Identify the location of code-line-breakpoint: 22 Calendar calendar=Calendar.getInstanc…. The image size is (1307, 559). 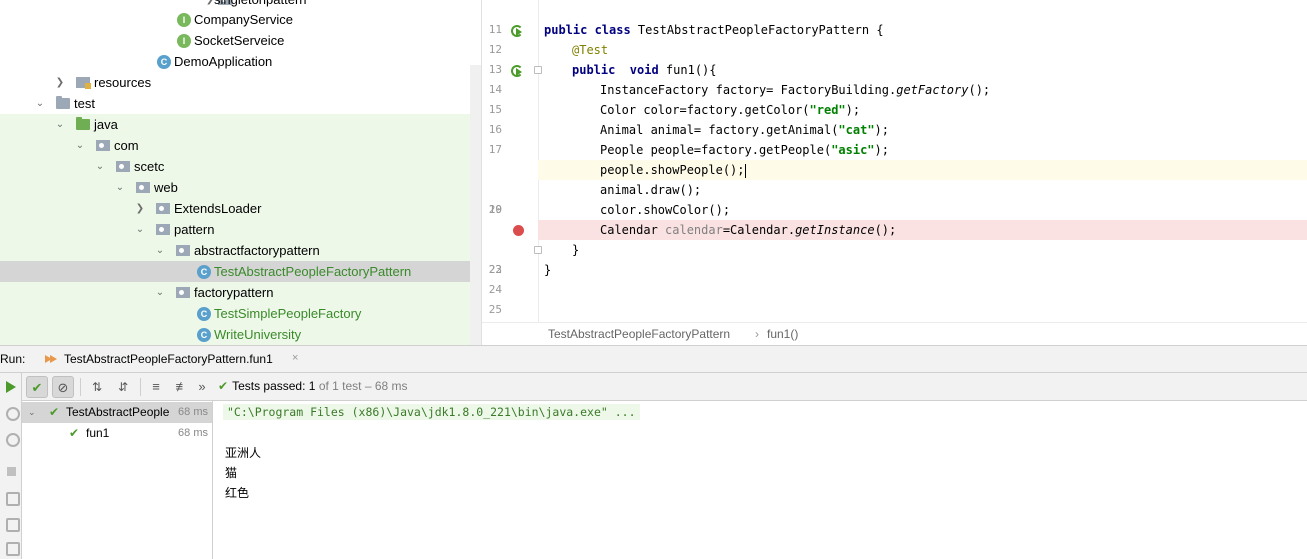
(894, 248).